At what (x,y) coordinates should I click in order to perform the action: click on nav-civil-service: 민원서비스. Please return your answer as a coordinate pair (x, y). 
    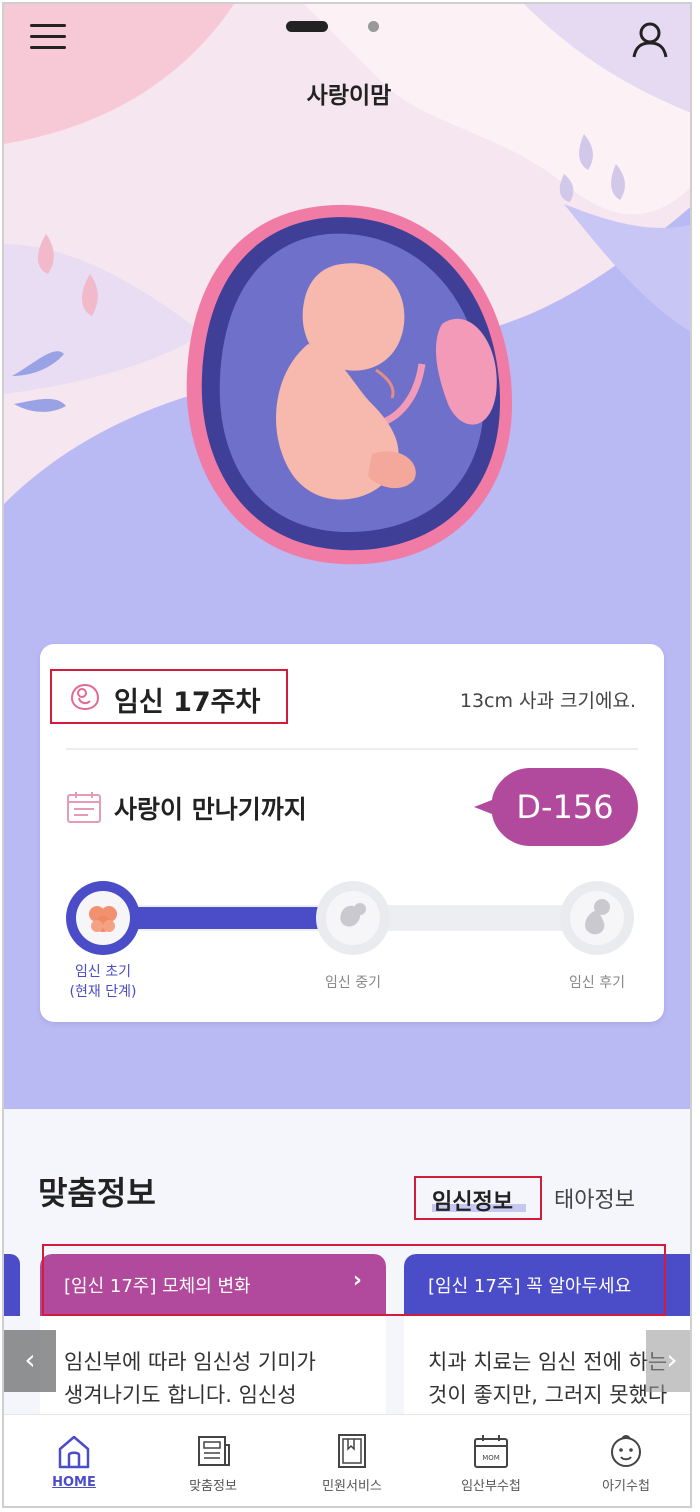
    Looking at the image, I should click on (352, 1460).